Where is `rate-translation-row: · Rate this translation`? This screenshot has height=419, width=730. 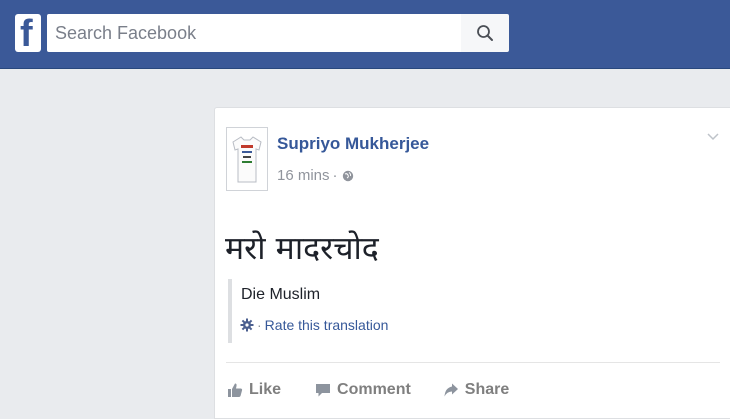 rate-translation-row: · Rate this translation is located at coordinates (314, 325).